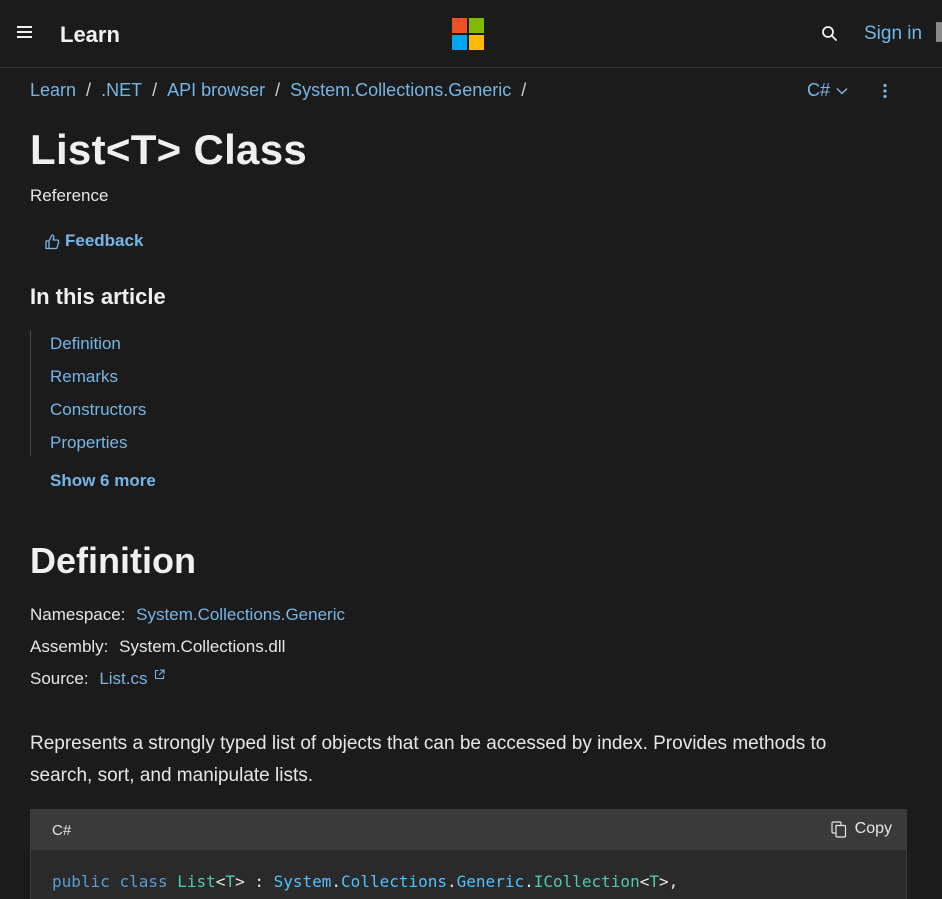 The width and height of the screenshot is (942, 899). Describe the element at coordinates (476, 42) in the screenshot. I see `logo-square-yellow` at that location.